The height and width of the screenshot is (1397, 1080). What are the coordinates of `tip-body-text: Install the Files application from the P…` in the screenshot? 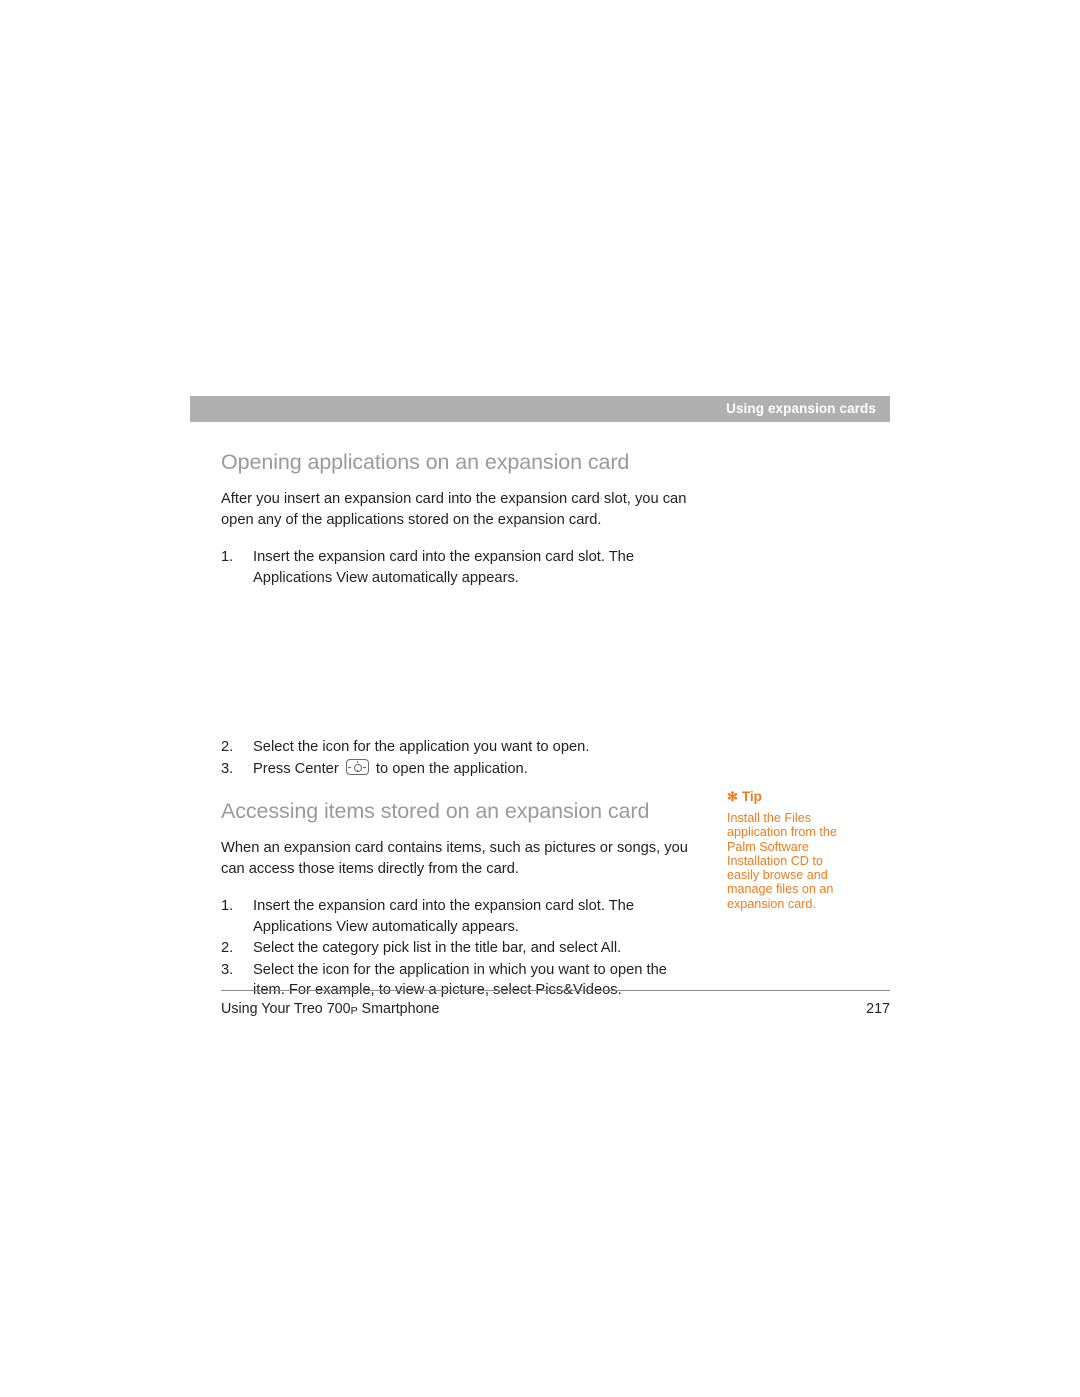 It's located at (782, 861).